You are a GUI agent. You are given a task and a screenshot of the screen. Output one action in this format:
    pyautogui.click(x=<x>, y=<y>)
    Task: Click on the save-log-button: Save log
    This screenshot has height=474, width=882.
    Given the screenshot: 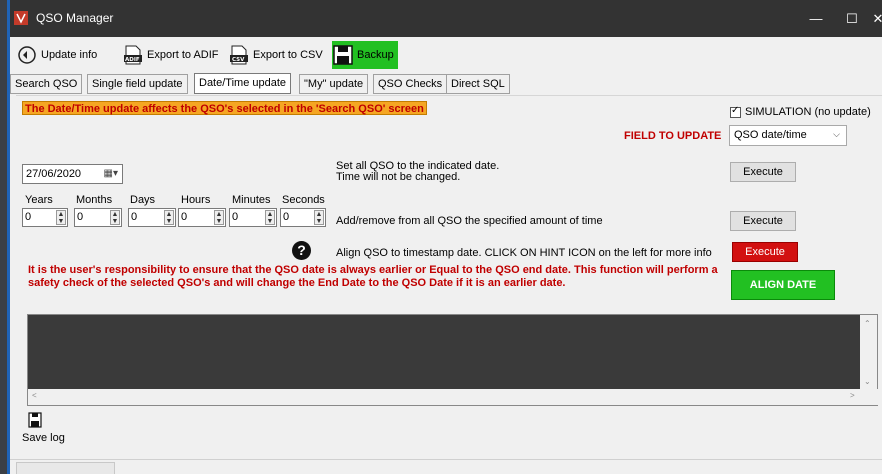 What is the action you would take?
    pyautogui.click(x=52, y=429)
    